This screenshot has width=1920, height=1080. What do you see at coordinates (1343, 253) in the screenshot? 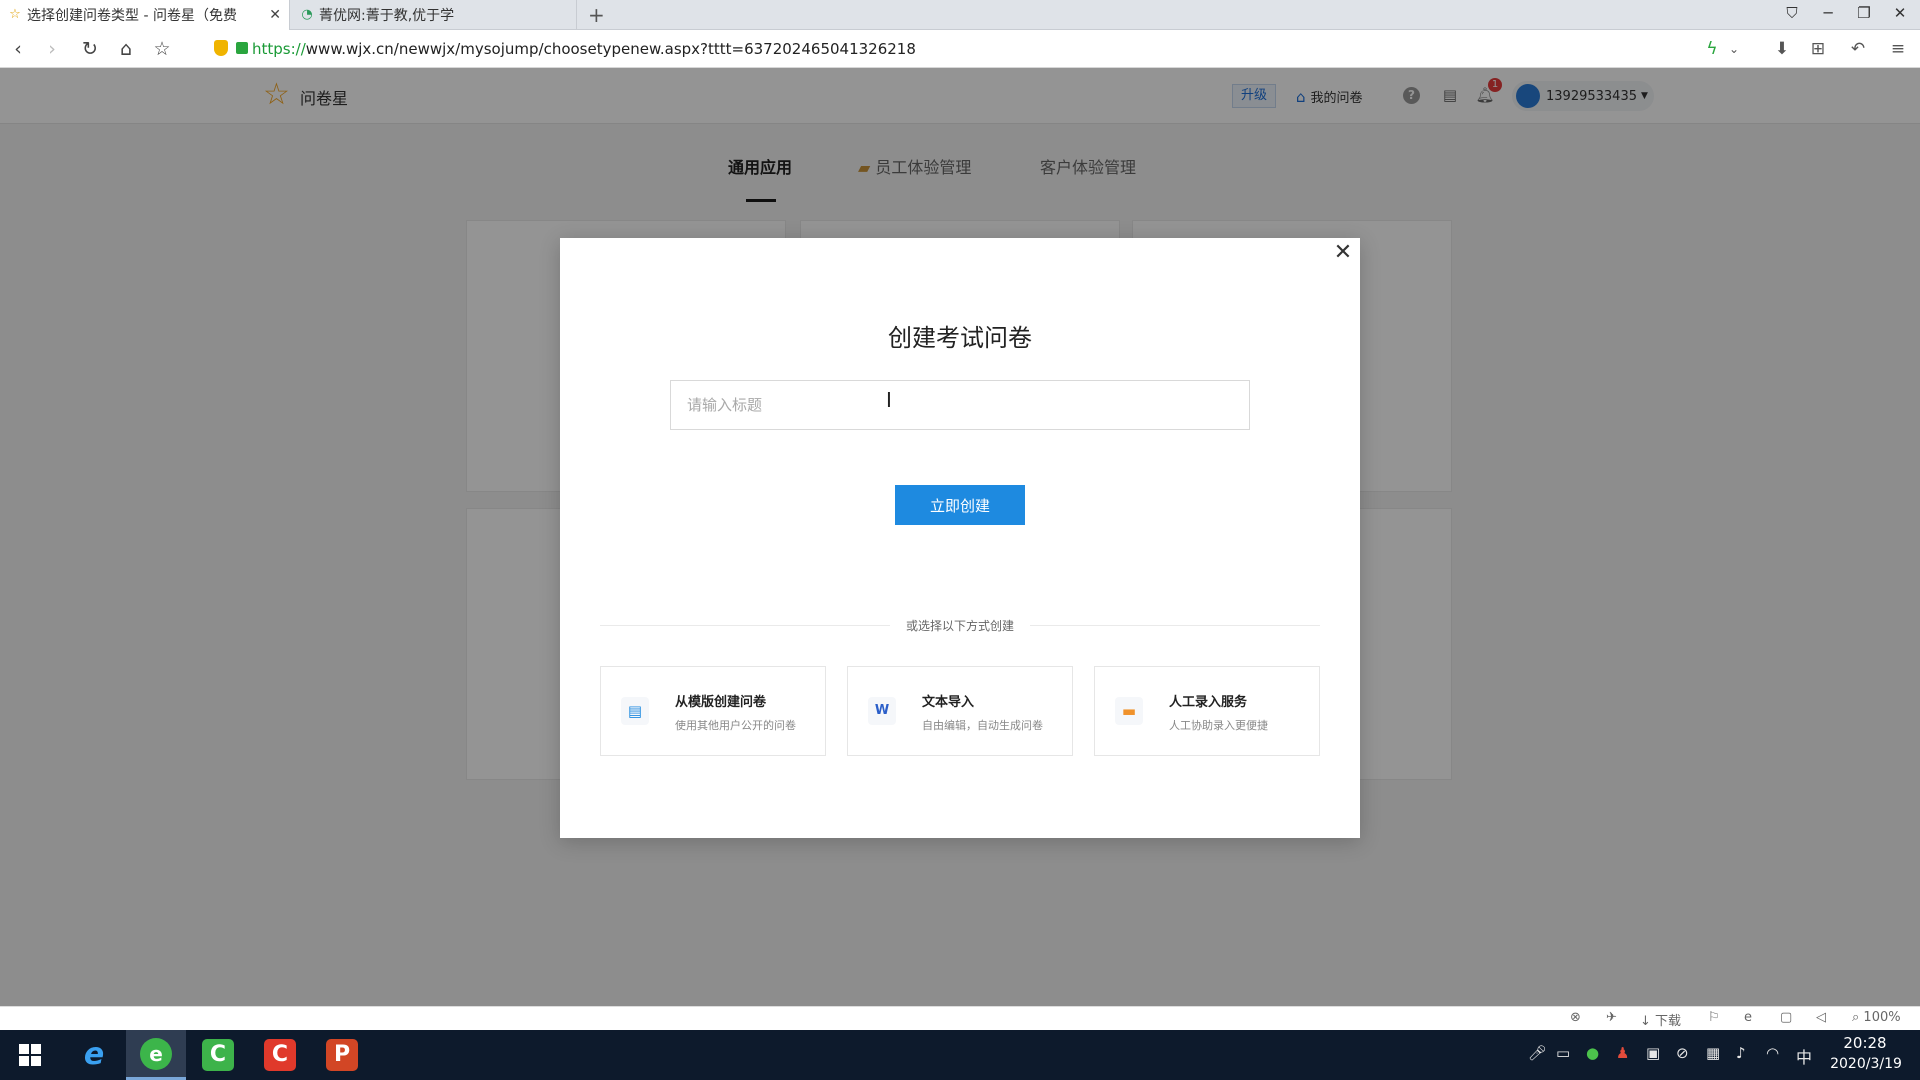
I see `close-icon: ✕` at bounding box center [1343, 253].